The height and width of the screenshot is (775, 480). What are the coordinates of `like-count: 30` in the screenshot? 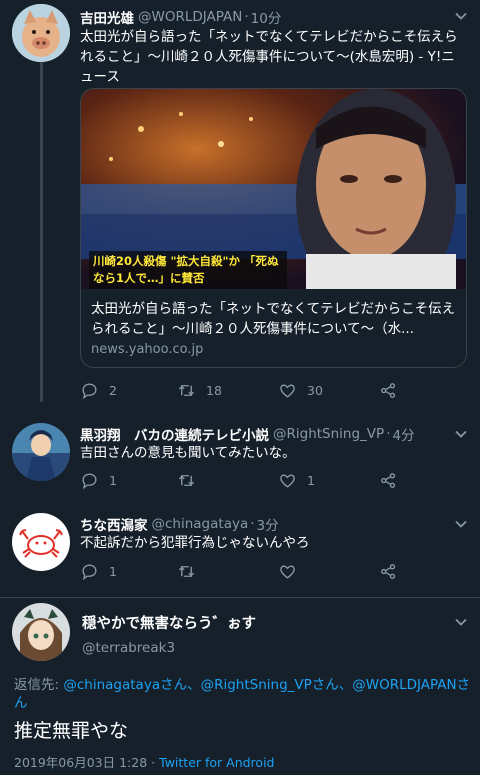 It's located at (315, 390).